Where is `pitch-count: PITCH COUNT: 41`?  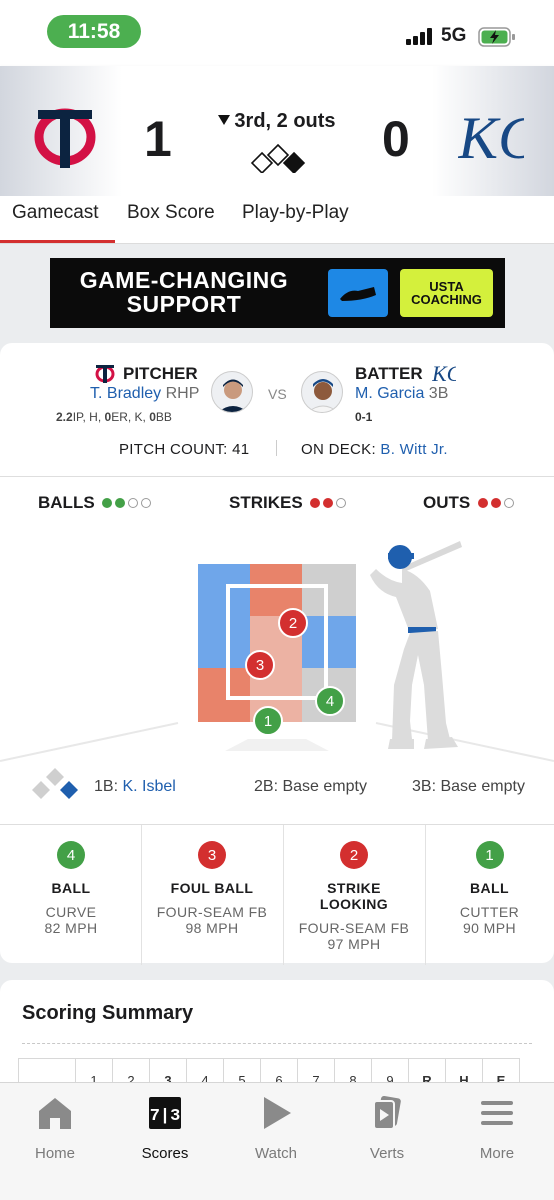 pitch-count: PITCH COUNT: 41 is located at coordinates (184, 449).